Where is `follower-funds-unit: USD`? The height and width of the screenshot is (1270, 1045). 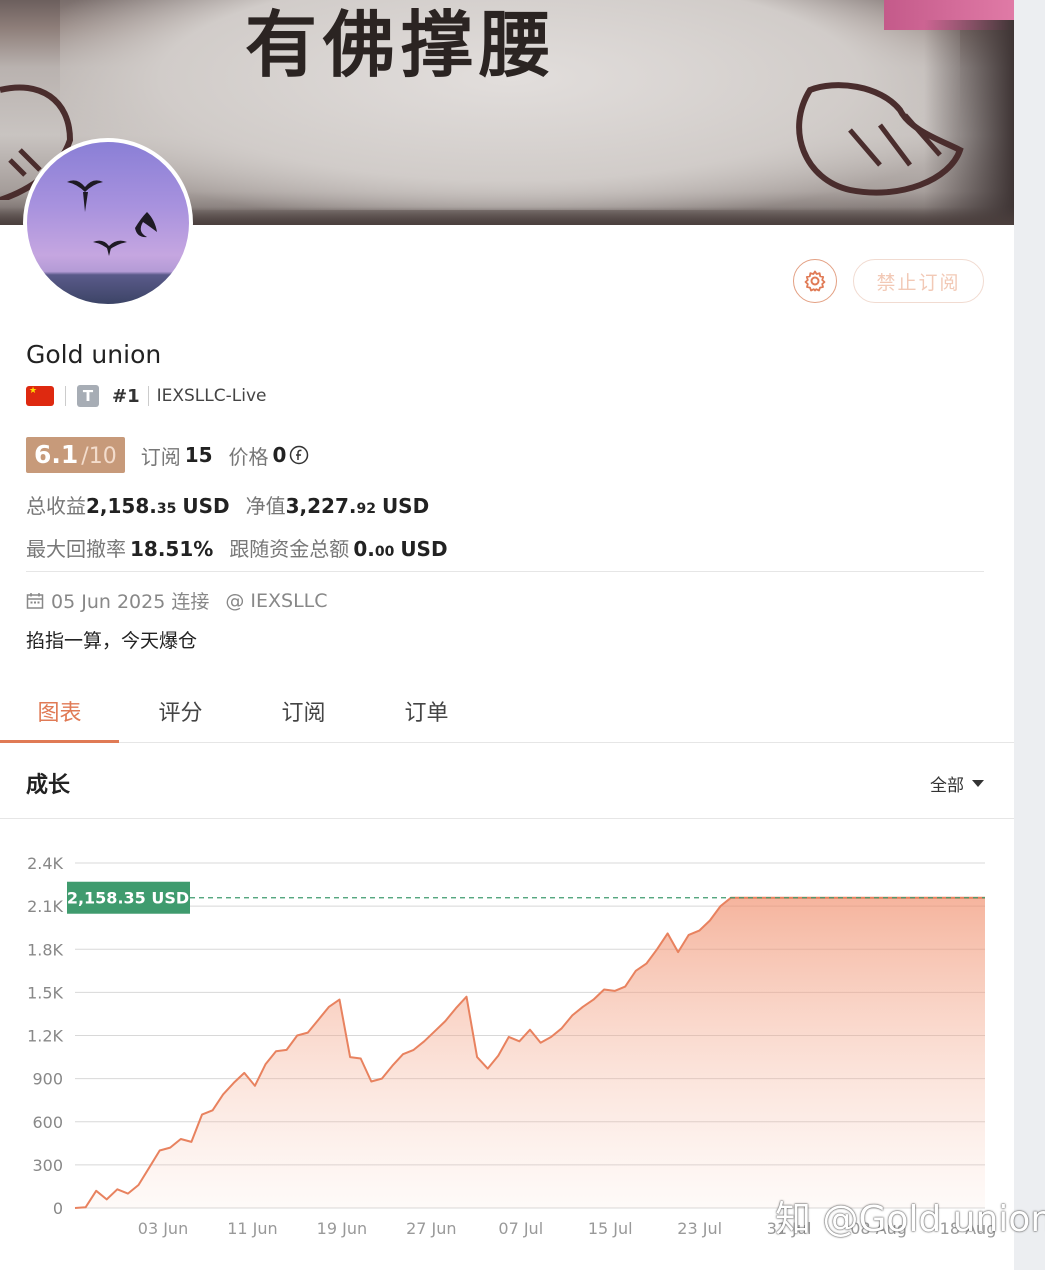 follower-funds-unit: USD is located at coordinates (424, 549).